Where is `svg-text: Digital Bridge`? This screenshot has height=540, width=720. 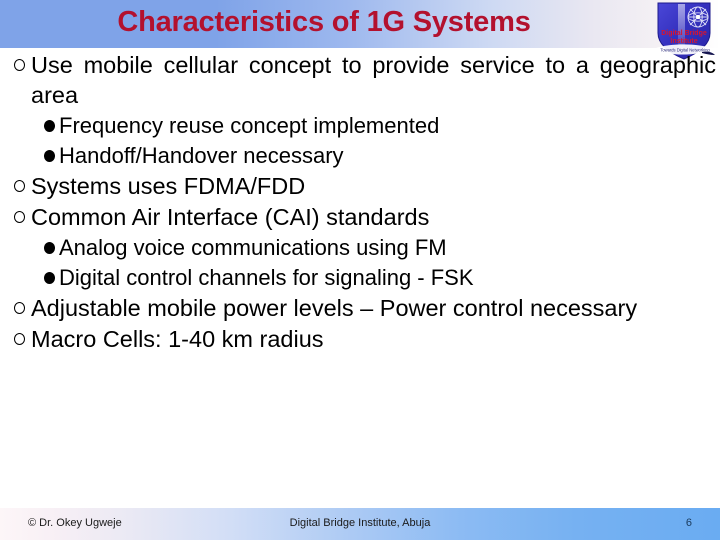
svg-text: Digital Bridge is located at coordinates (684, 33).